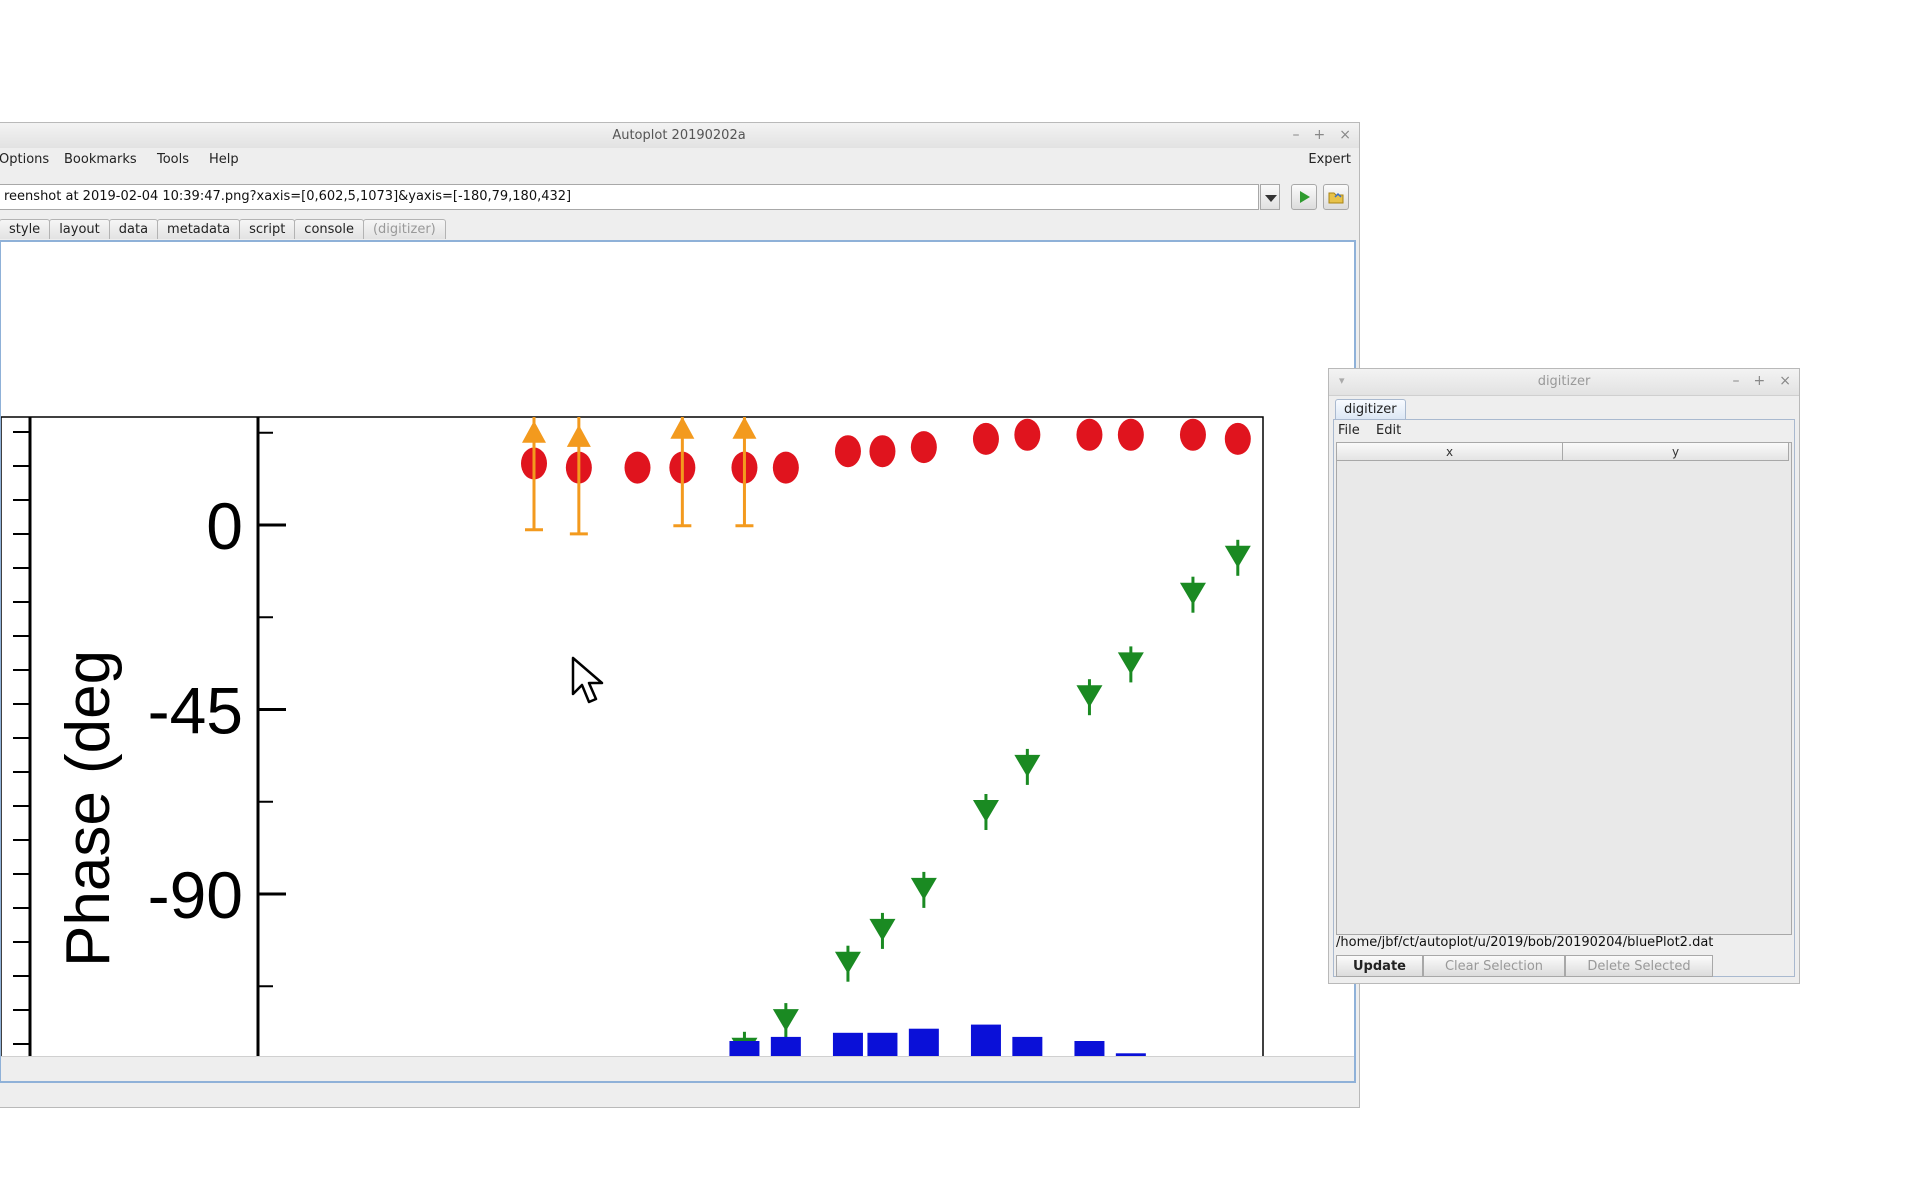 This screenshot has height=1200, width=1920. I want to click on digitizer-titlebar: ▾ digitizer – + ×, so click(1564, 382).